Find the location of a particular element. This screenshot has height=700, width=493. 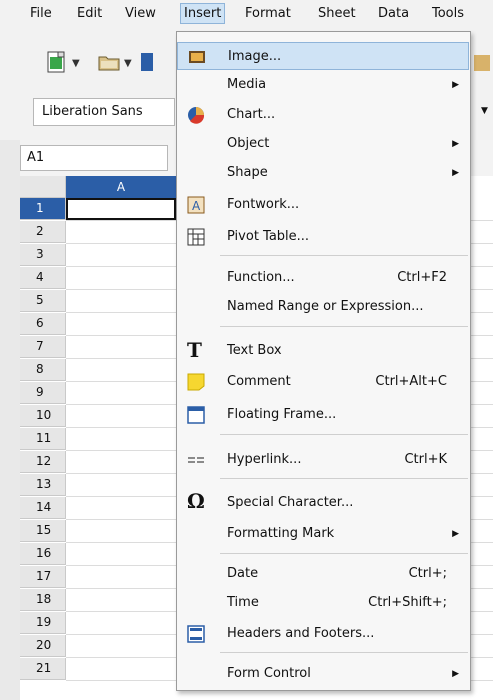

row-header: 8 is located at coordinates (43, 370).